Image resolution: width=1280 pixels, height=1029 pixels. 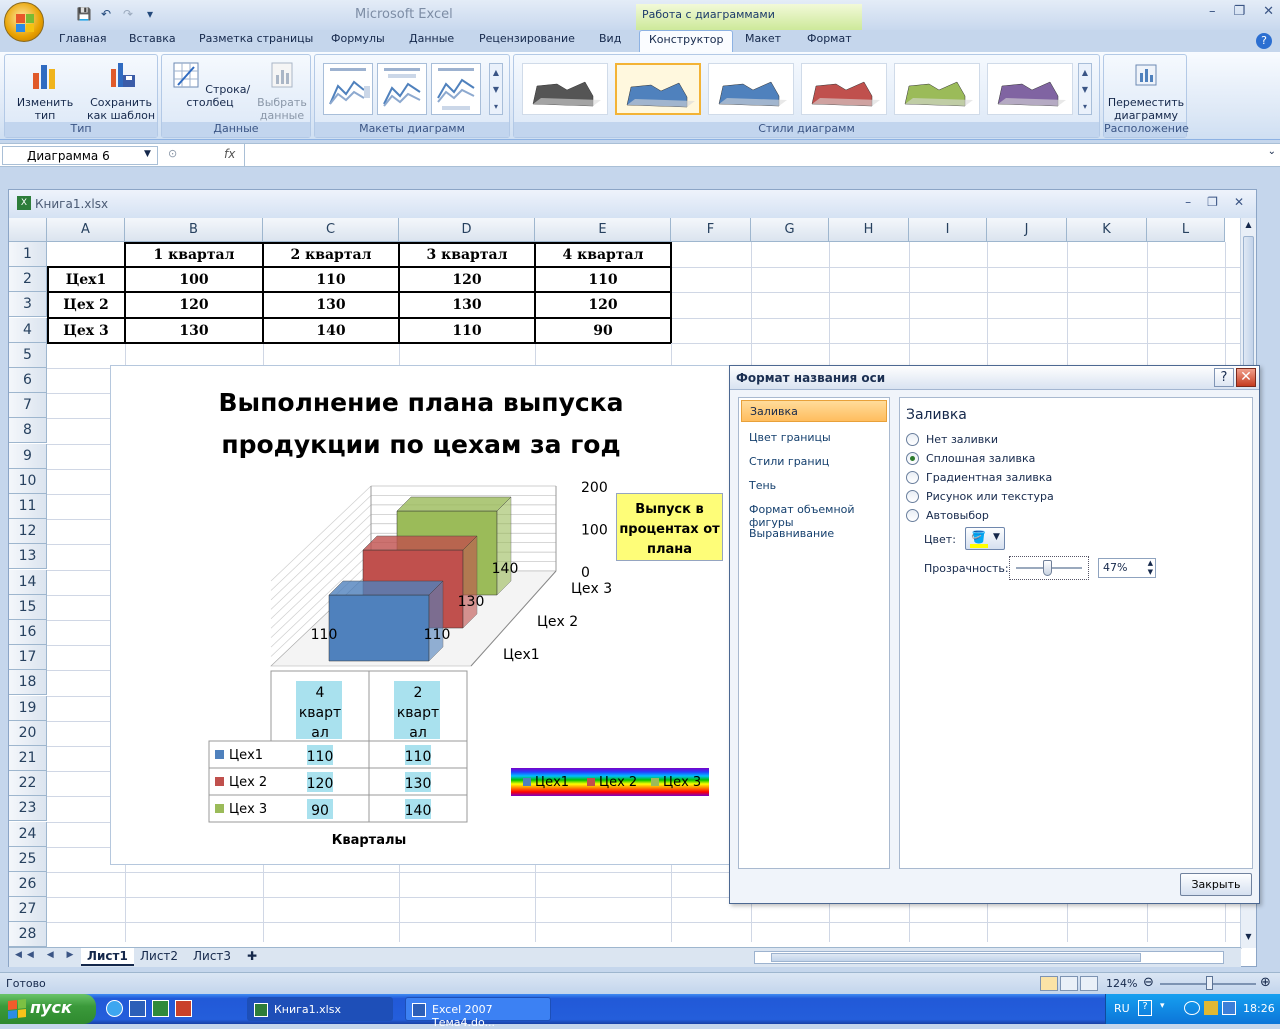 I want to click on dialog-help-button: ?, so click(x=1224, y=377).